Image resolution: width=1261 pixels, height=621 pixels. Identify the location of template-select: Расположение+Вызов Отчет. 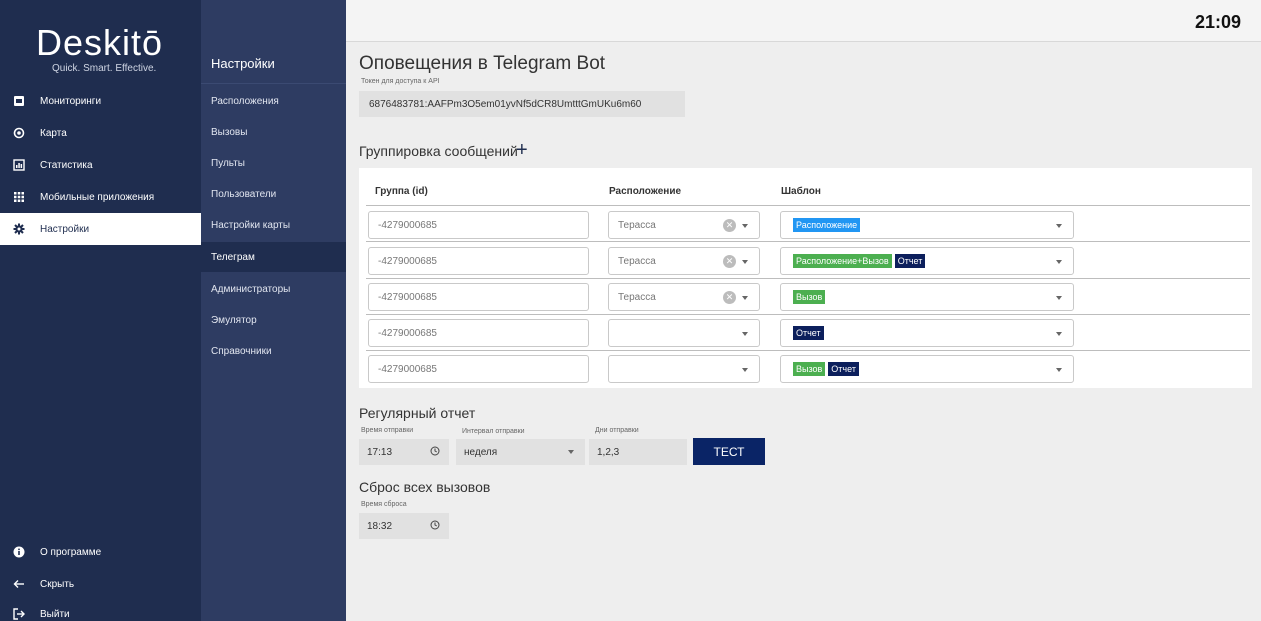
(927, 261).